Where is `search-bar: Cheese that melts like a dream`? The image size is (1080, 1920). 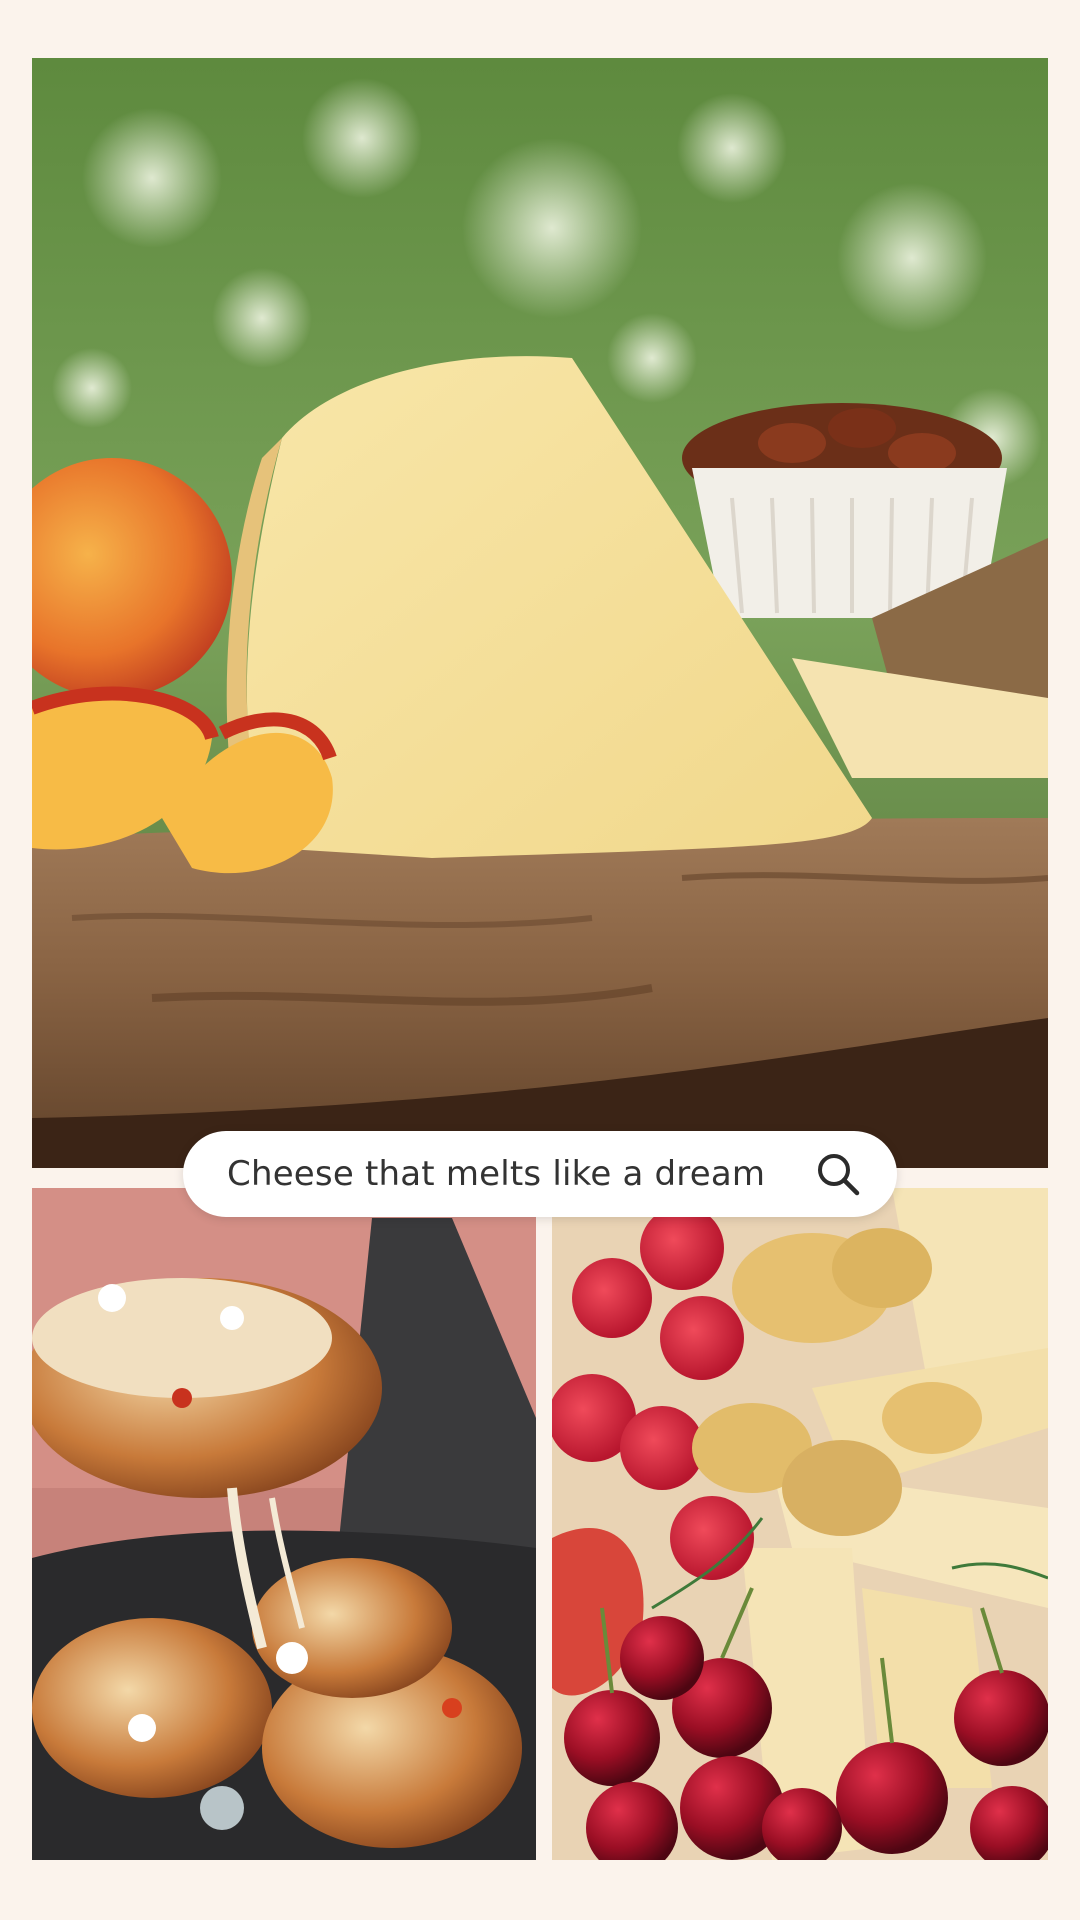
search-bar: Cheese that melts like a dream is located at coordinates (540, 1174).